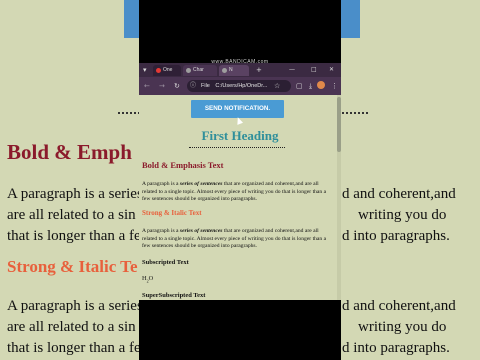 Image resolution: width=480 pixels, height=360 pixels. I want to click on tab-active: N, so click(234, 70).